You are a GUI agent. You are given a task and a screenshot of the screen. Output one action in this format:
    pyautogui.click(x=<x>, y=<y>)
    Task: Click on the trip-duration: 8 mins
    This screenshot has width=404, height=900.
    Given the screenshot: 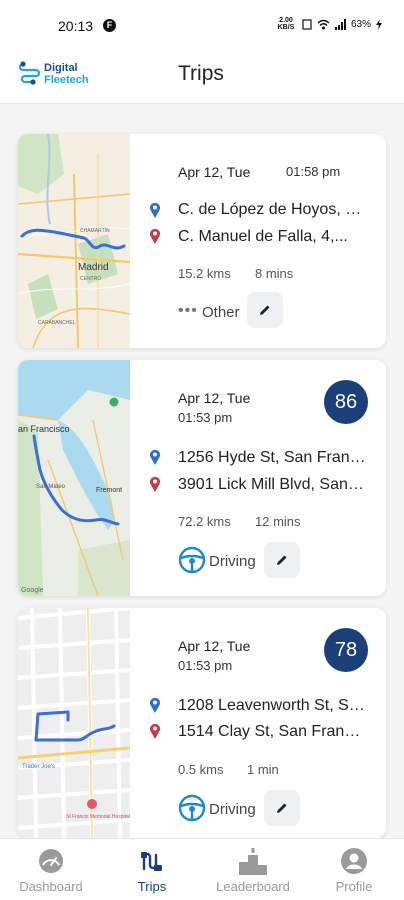 What is the action you would take?
    pyautogui.click(x=274, y=273)
    